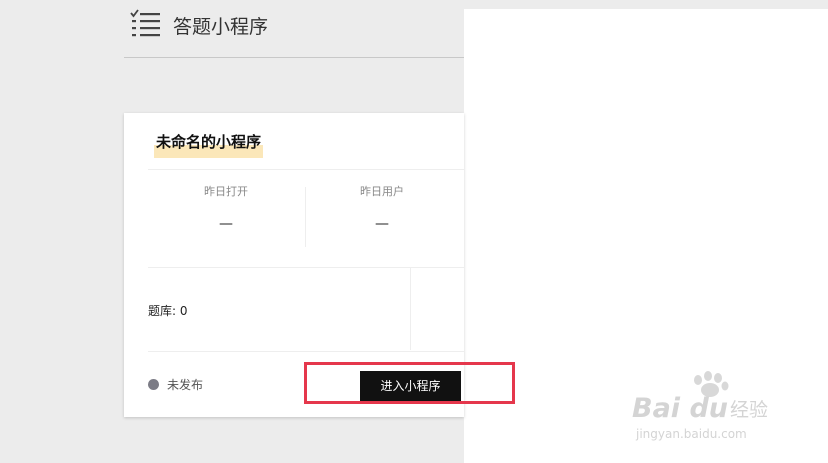 The image size is (828, 463). What do you see at coordinates (153, 384) in the screenshot?
I see `status-dot-icon` at bounding box center [153, 384].